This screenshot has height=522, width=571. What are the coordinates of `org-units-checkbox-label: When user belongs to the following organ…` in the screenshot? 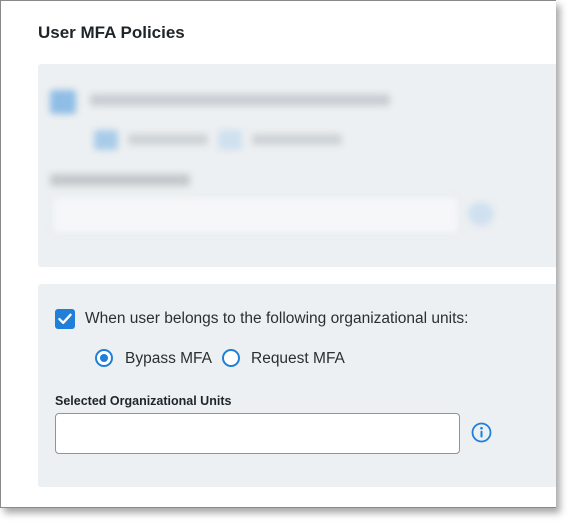 It's located at (277, 318).